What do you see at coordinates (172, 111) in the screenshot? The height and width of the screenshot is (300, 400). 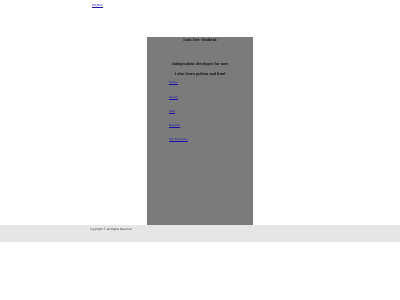 I see `nav-link-test: Test` at bounding box center [172, 111].